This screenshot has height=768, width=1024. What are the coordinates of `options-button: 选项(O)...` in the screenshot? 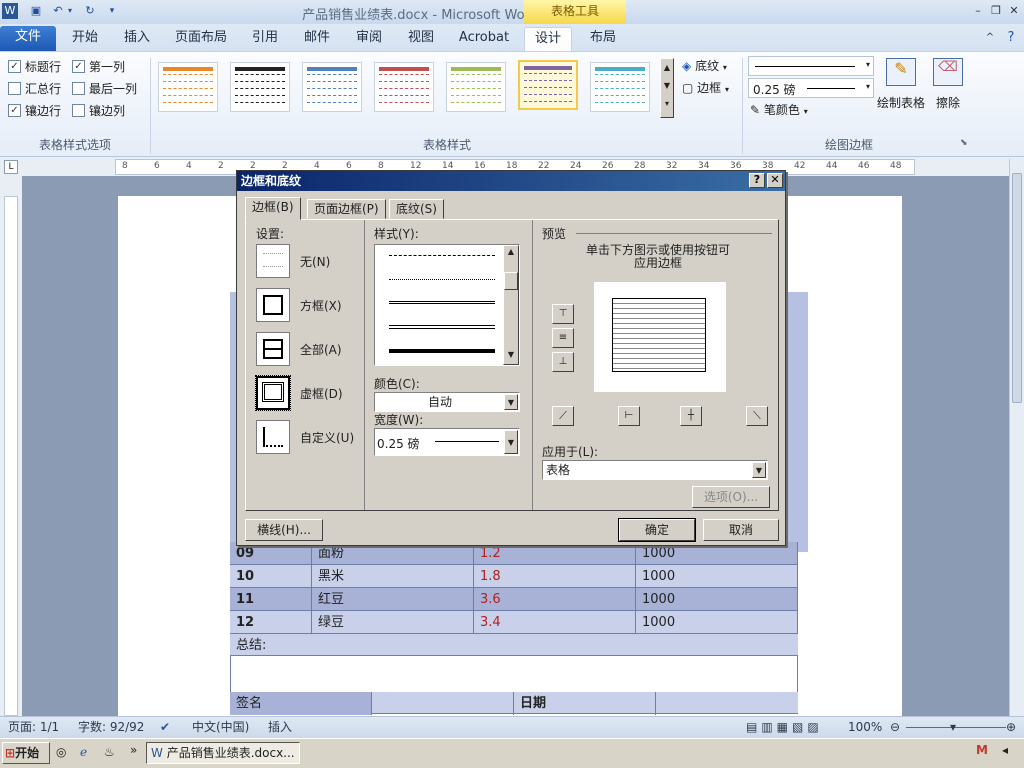 It's located at (731, 497).